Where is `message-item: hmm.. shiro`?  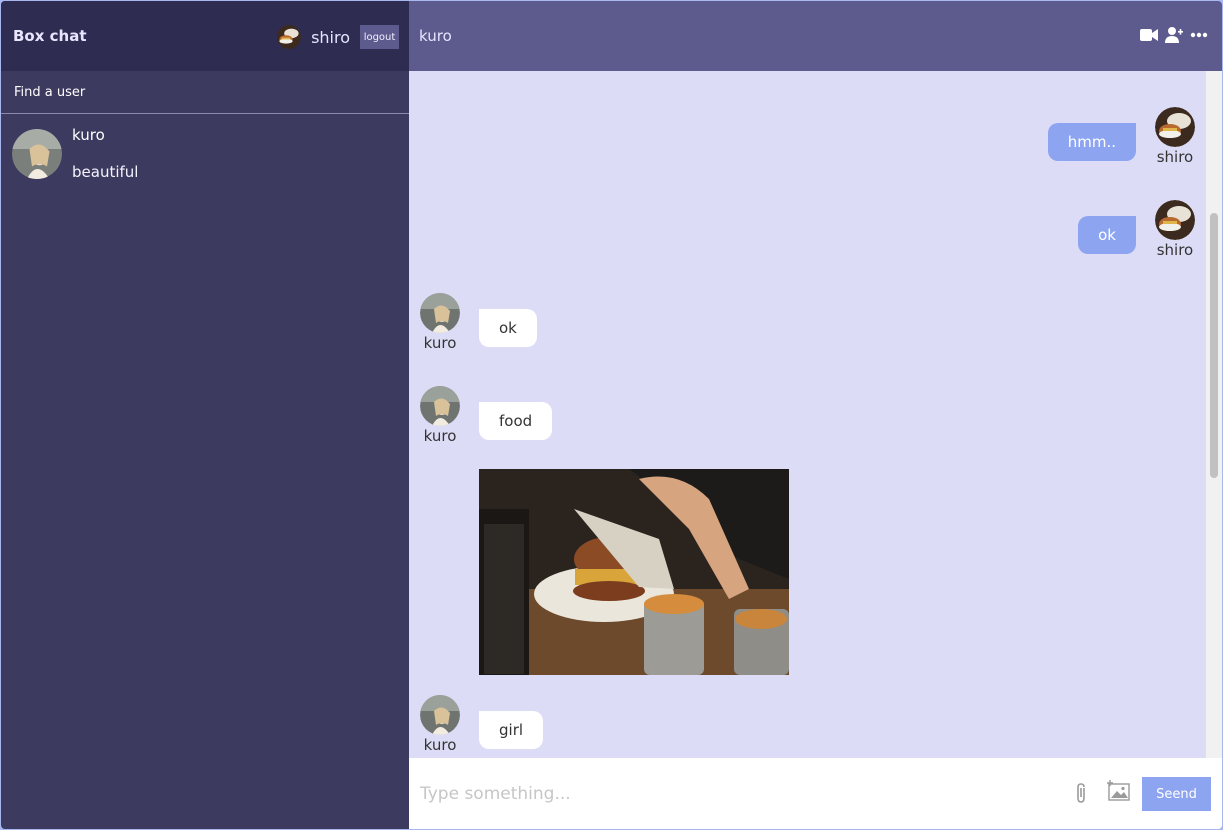 message-item: hmm.. shiro is located at coordinates (1122, 135).